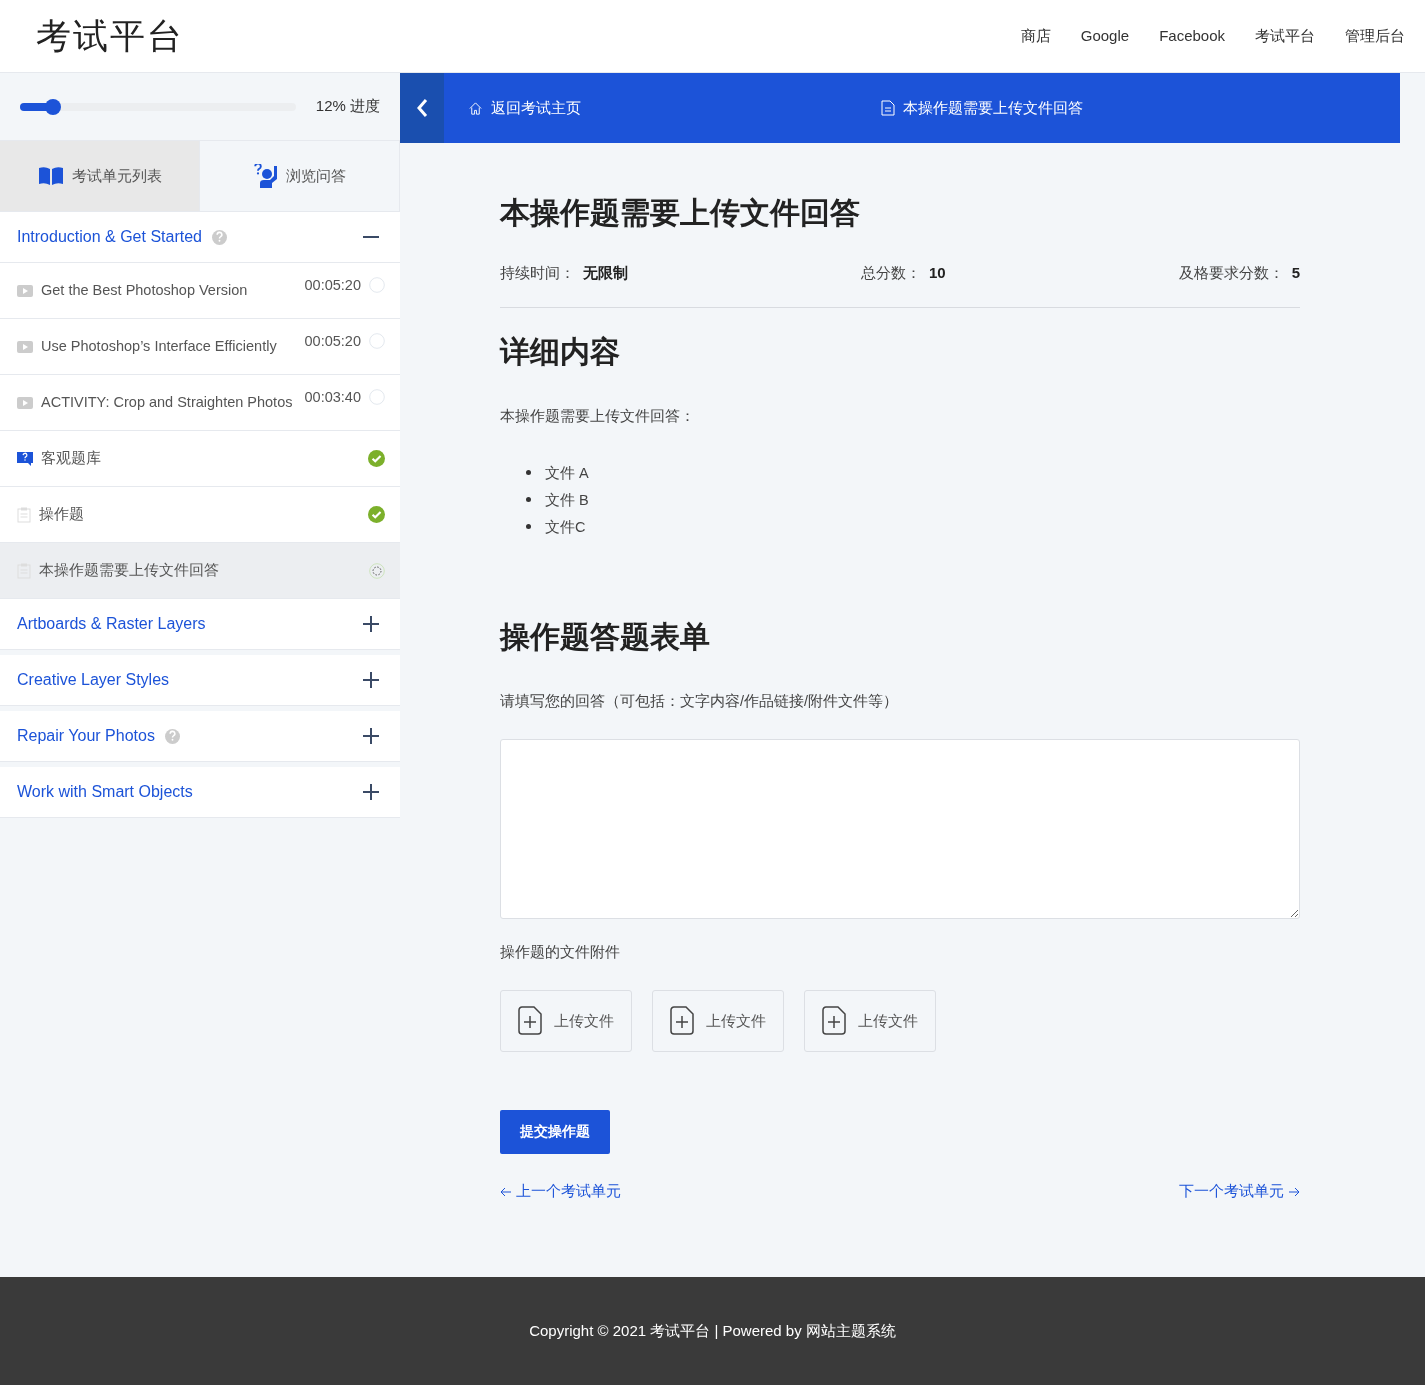 The image size is (1425, 1385). I want to click on home-icon, so click(475, 108).